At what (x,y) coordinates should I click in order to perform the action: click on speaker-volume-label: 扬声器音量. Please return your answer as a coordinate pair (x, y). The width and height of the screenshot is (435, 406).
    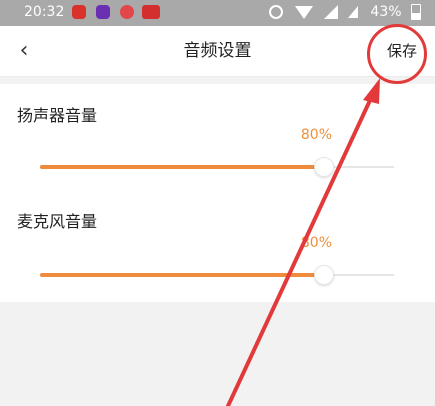
    Looking at the image, I should click on (57, 115).